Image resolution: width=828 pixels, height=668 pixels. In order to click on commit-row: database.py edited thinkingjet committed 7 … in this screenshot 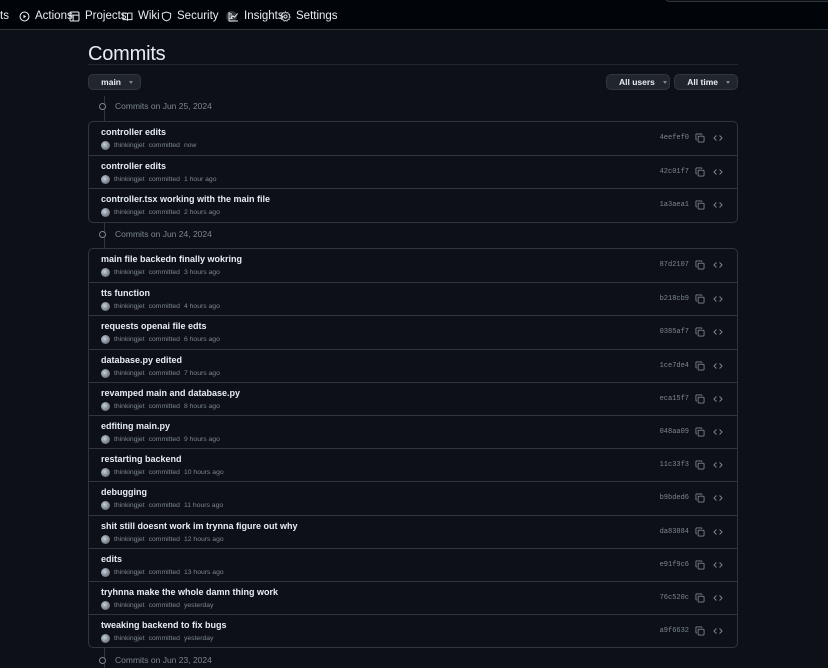, I will do `click(413, 365)`.